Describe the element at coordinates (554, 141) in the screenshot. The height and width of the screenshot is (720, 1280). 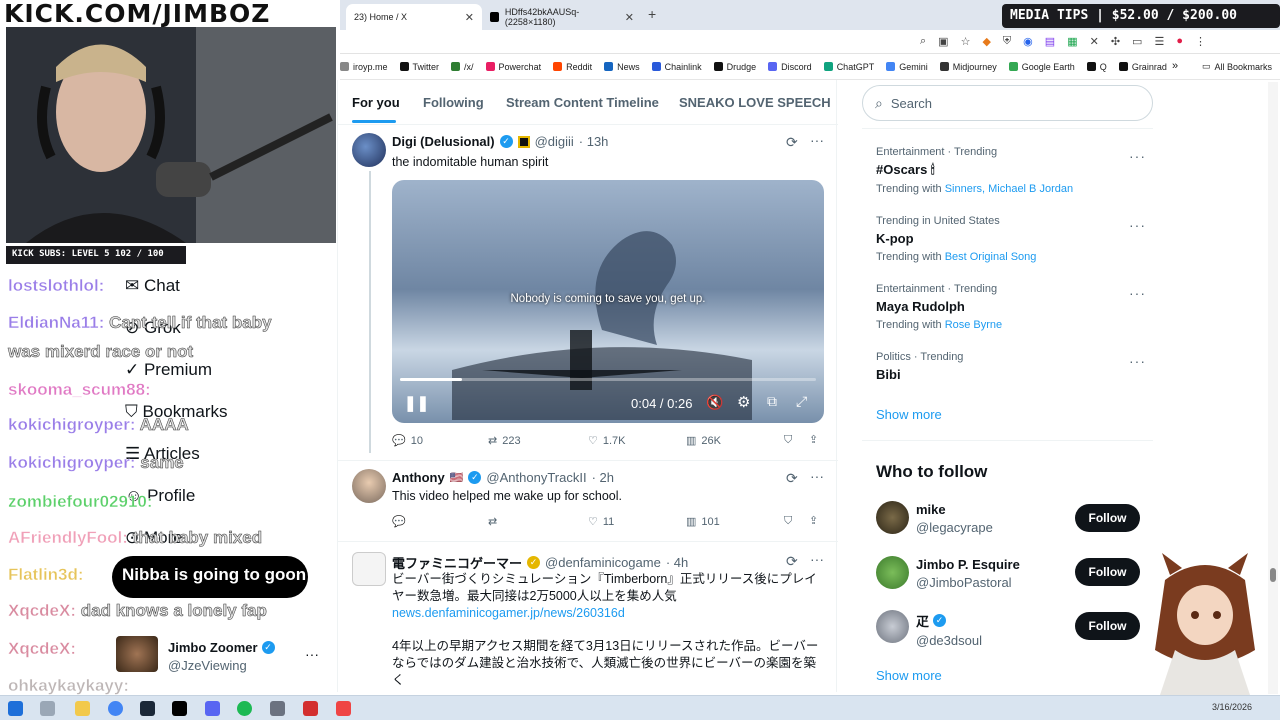
I see `author-handle: @digiii` at that location.